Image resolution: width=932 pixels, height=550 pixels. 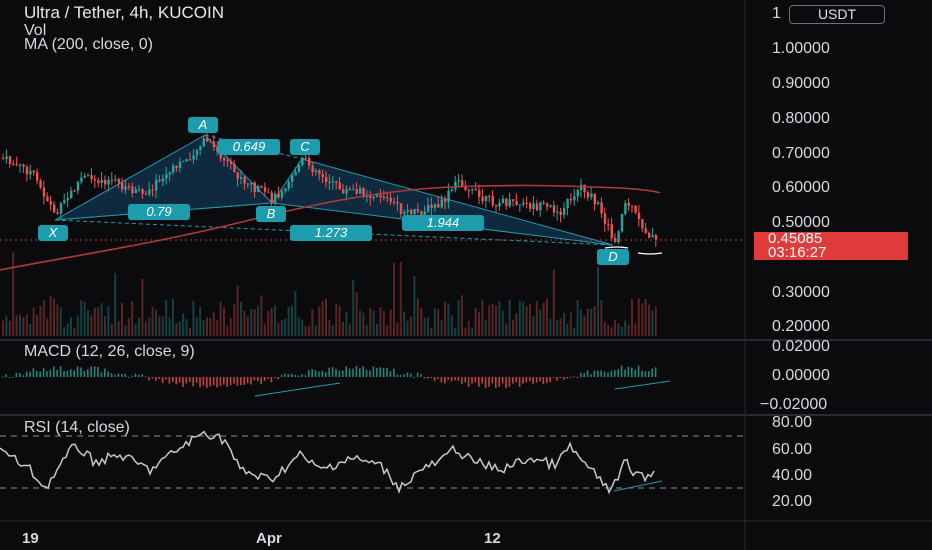 What do you see at coordinates (109, 352) in the screenshot?
I see `macd-title: MACD (12, 26, close, 9)` at bounding box center [109, 352].